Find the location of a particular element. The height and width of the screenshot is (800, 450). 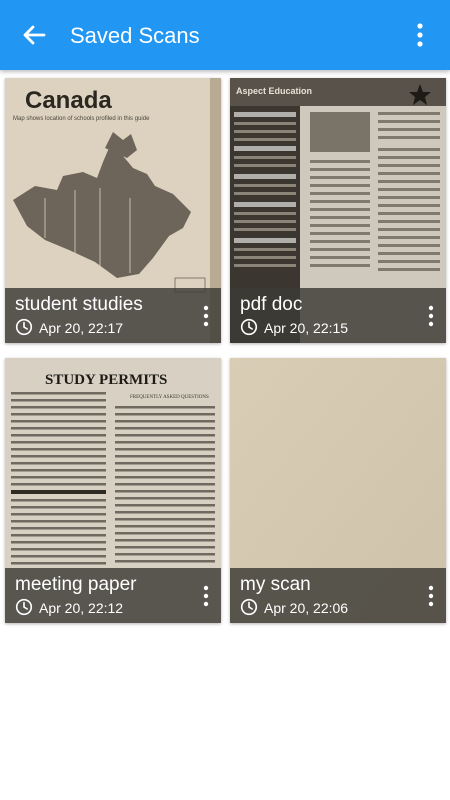

scan-card-footer: student studies Apr 20, 22:17 is located at coordinates (113, 315).